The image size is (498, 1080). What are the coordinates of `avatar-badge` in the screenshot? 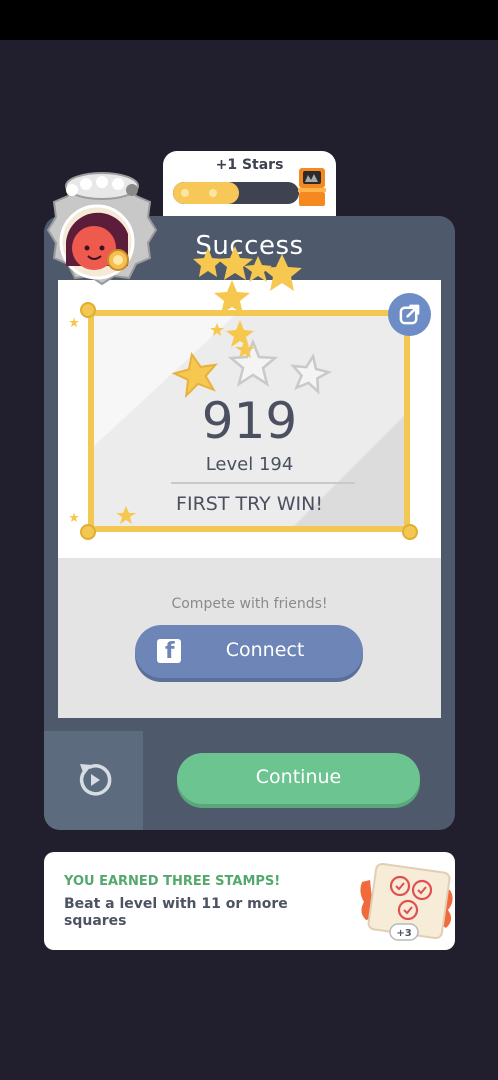 It's located at (102, 229).